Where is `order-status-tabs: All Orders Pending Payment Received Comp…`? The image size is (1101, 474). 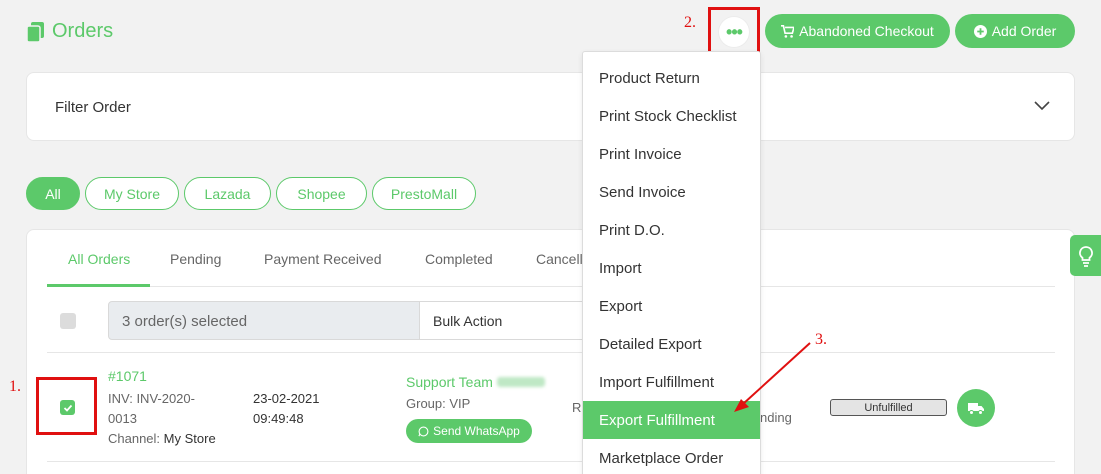
order-status-tabs: All Orders Pending Payment Received Comp… is located at coordinates (551, 258).